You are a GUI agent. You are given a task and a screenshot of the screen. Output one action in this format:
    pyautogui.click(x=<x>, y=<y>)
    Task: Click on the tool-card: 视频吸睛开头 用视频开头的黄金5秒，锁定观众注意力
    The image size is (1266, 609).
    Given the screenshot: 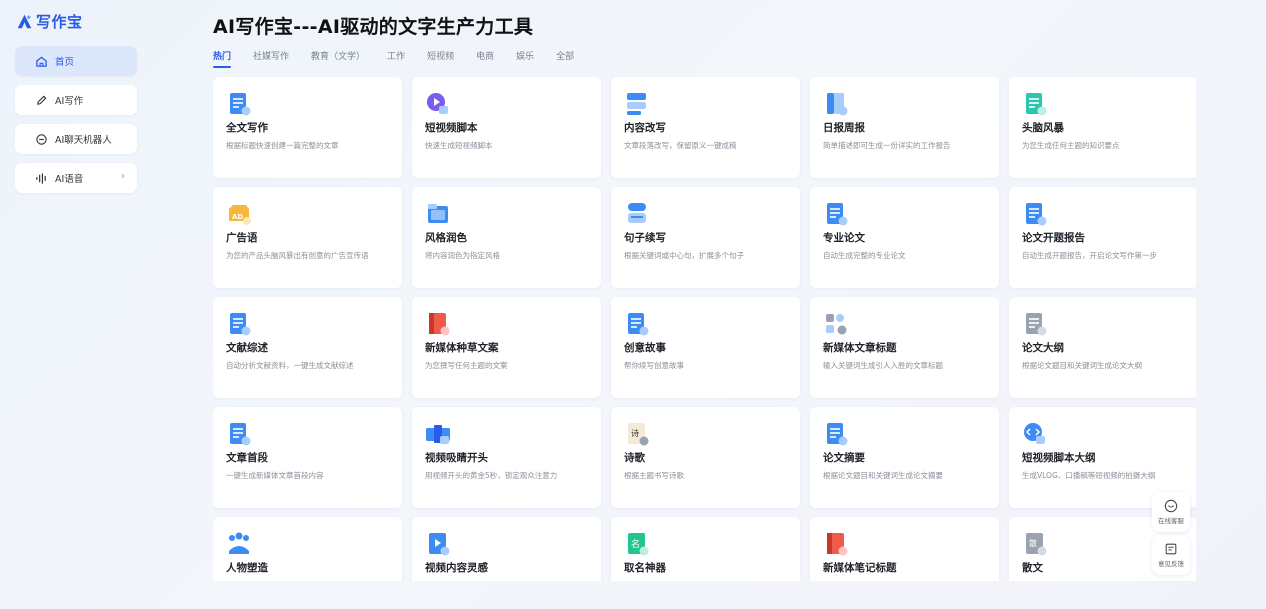 What is the action you would take?
    pyautogui.click(x=506, y=457)
    